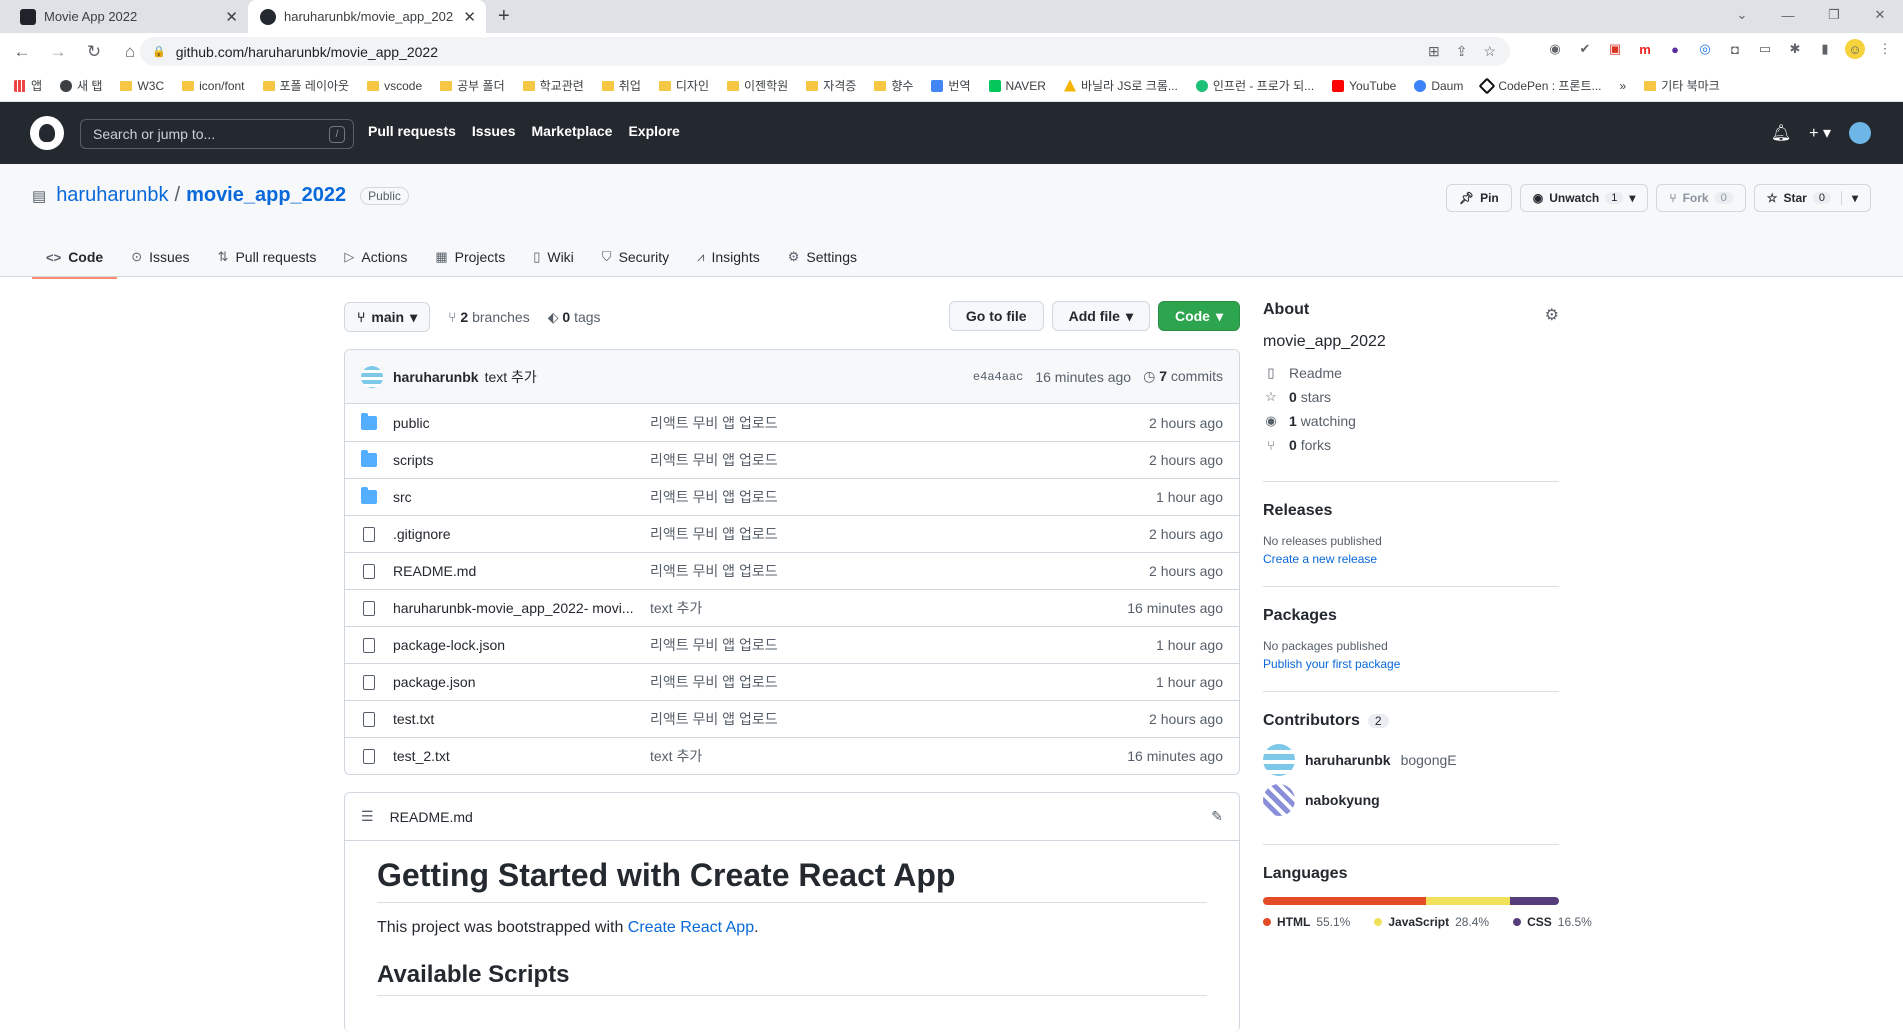 Image resolution: width=1903 pixels, height=1032 pixels. Describe the element at coordinates (792, 459) in the screenshot. I see `file-row: scripts 리액트 무비 앱 업로드 2 hours ago` at that location.